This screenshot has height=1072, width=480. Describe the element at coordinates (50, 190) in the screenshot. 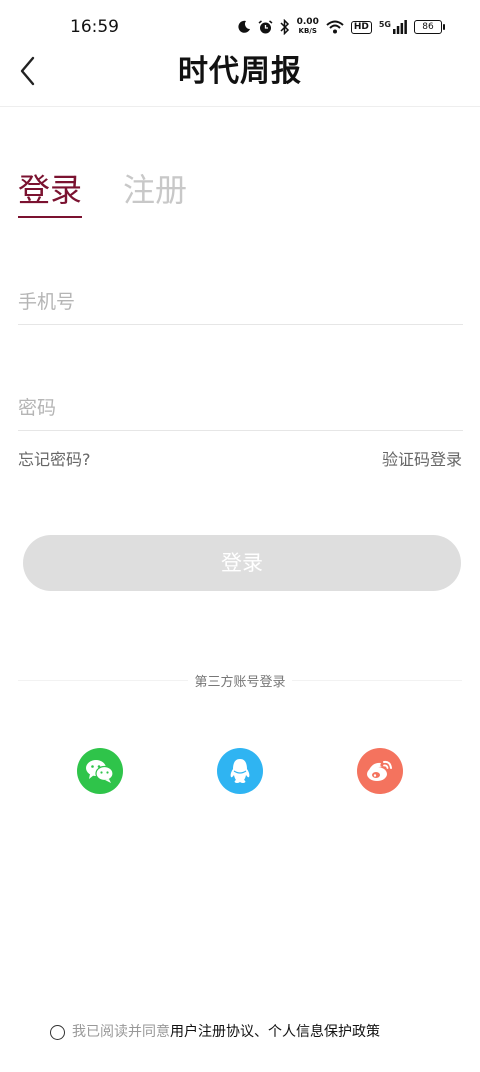

I see `tab-login: 登录` at that location.